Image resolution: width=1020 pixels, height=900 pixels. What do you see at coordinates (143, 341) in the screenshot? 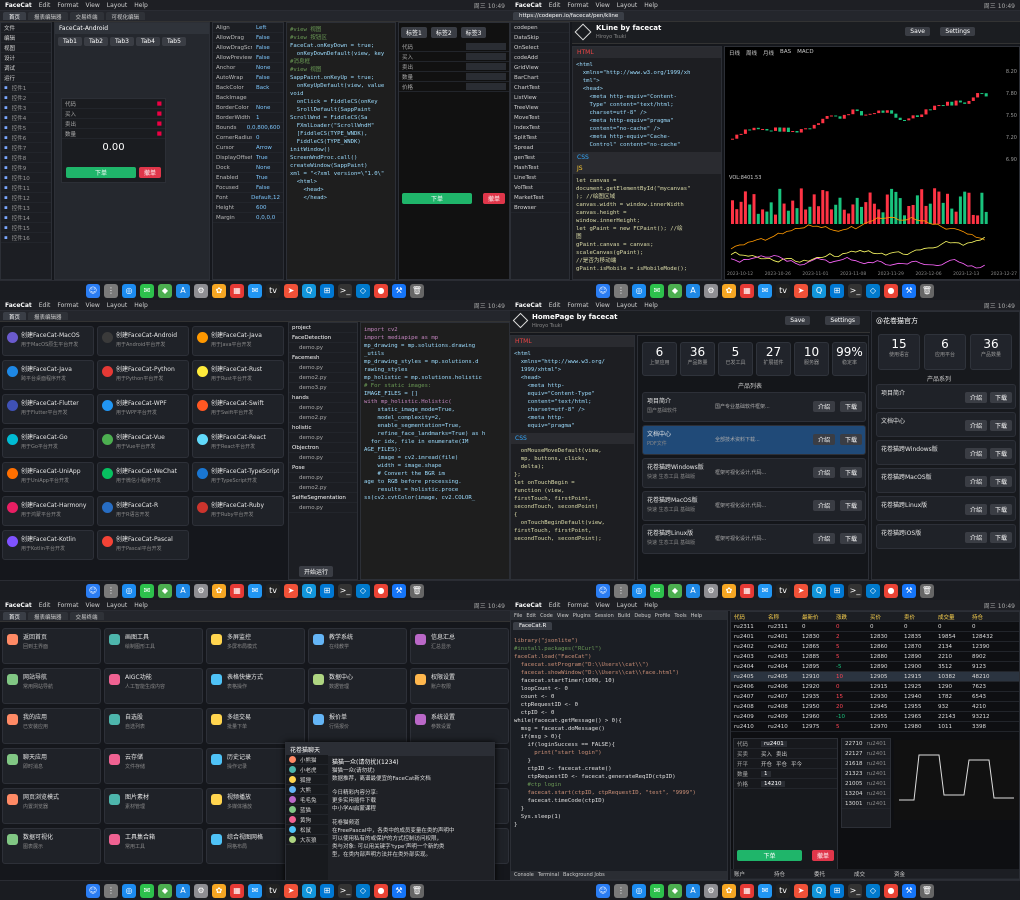
I see `template-card: 创建FaceCat-Android 用于Android平台开发` at bounding box center [143, 341].